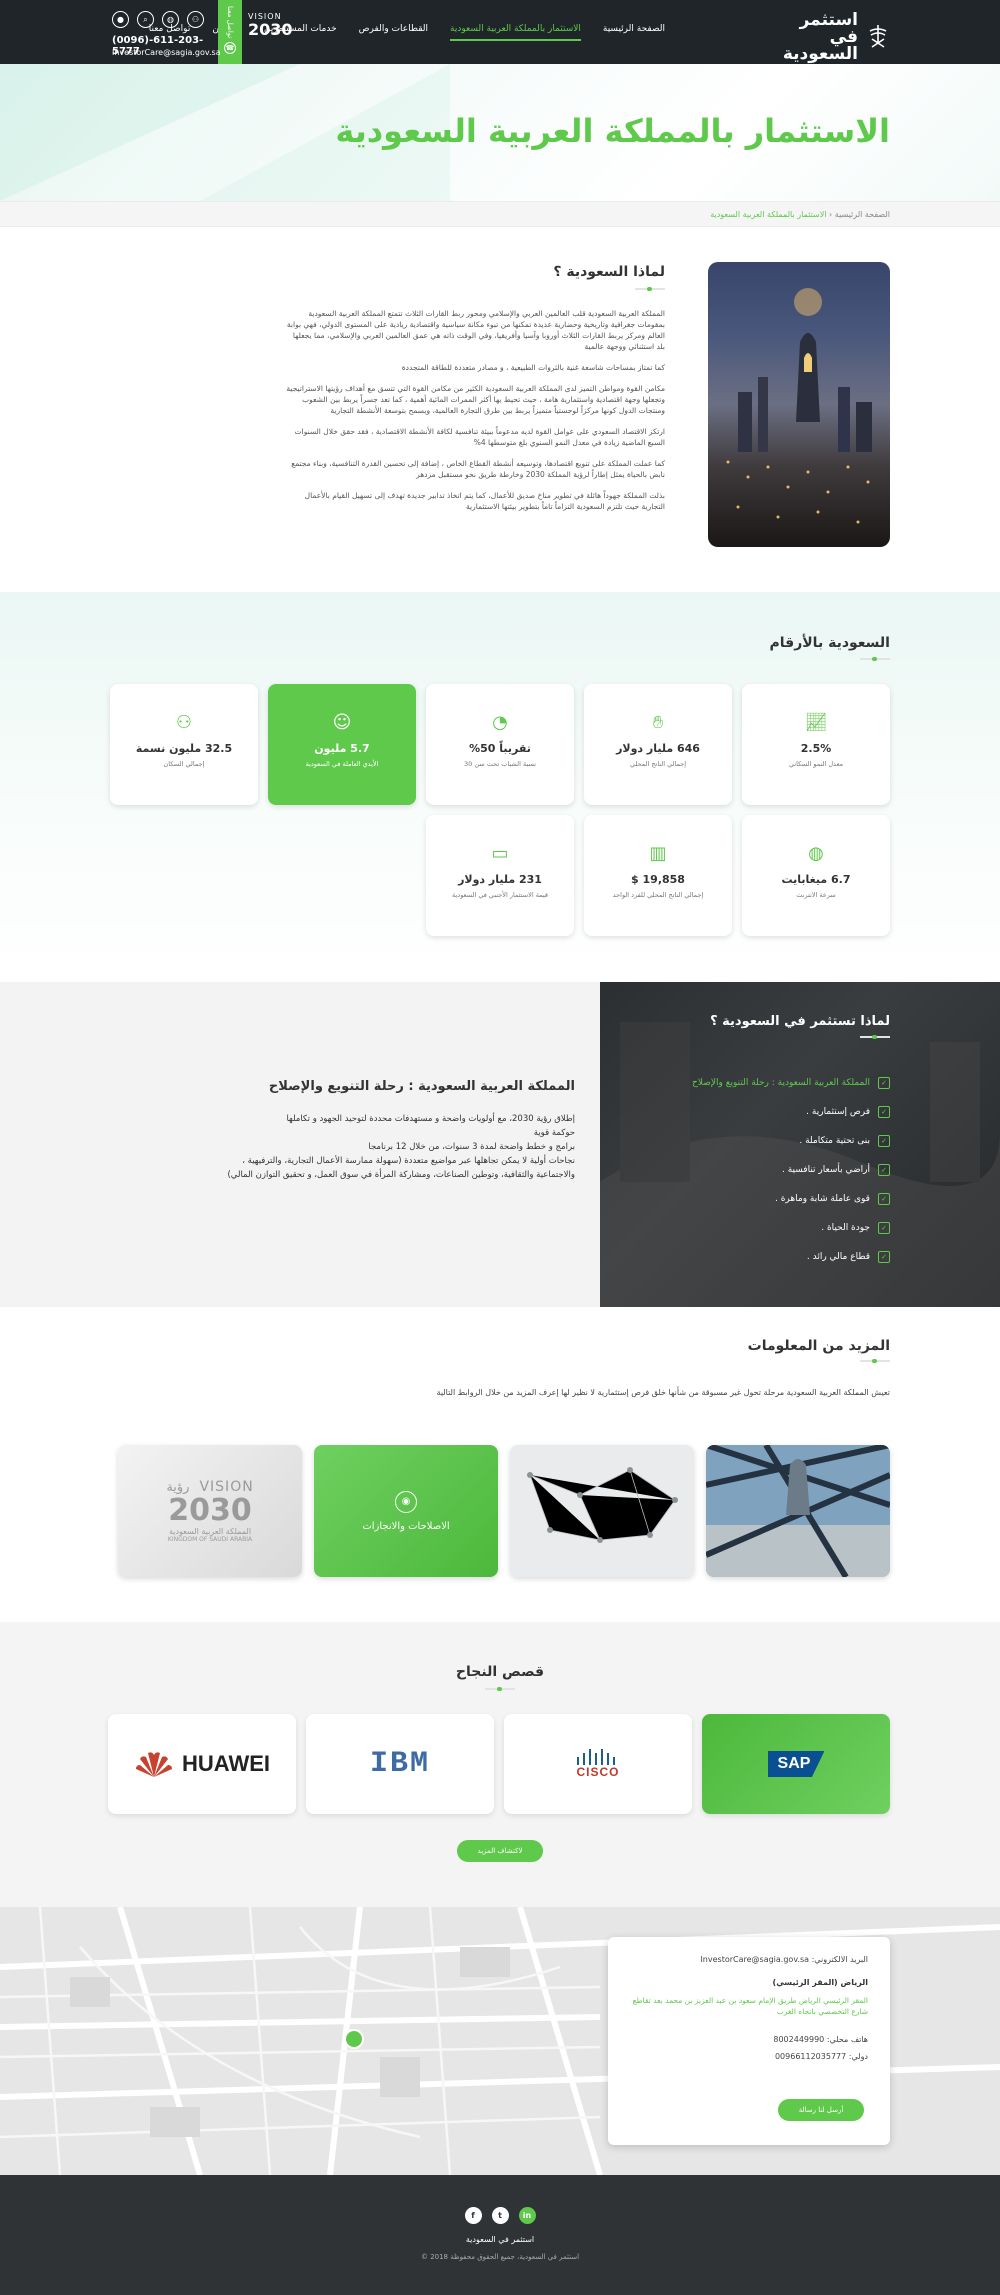  What do you see at coordinates (816, 879) in the screenshot?
I see `stat-value: 6.7 ميغابايت` at bounding box center [816, 879].